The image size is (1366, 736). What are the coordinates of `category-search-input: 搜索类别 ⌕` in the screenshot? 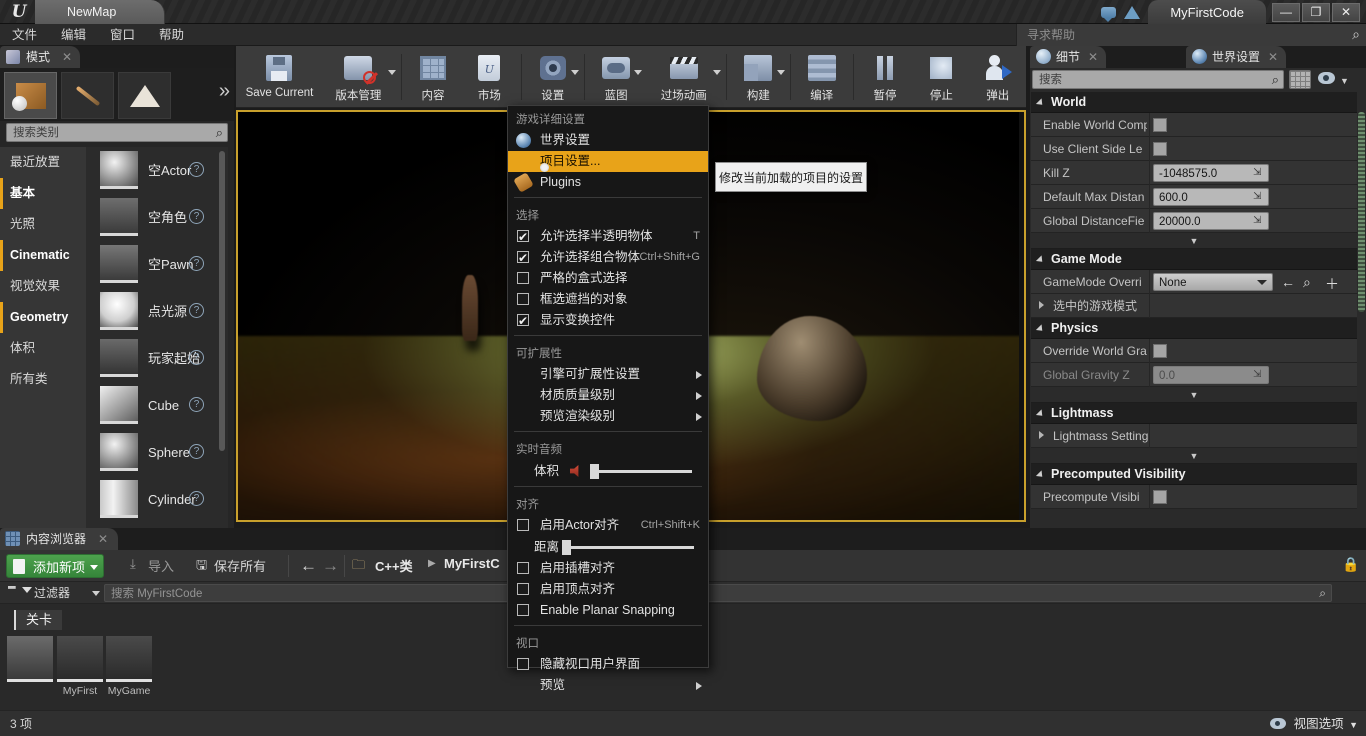 It's located at (117, 132).